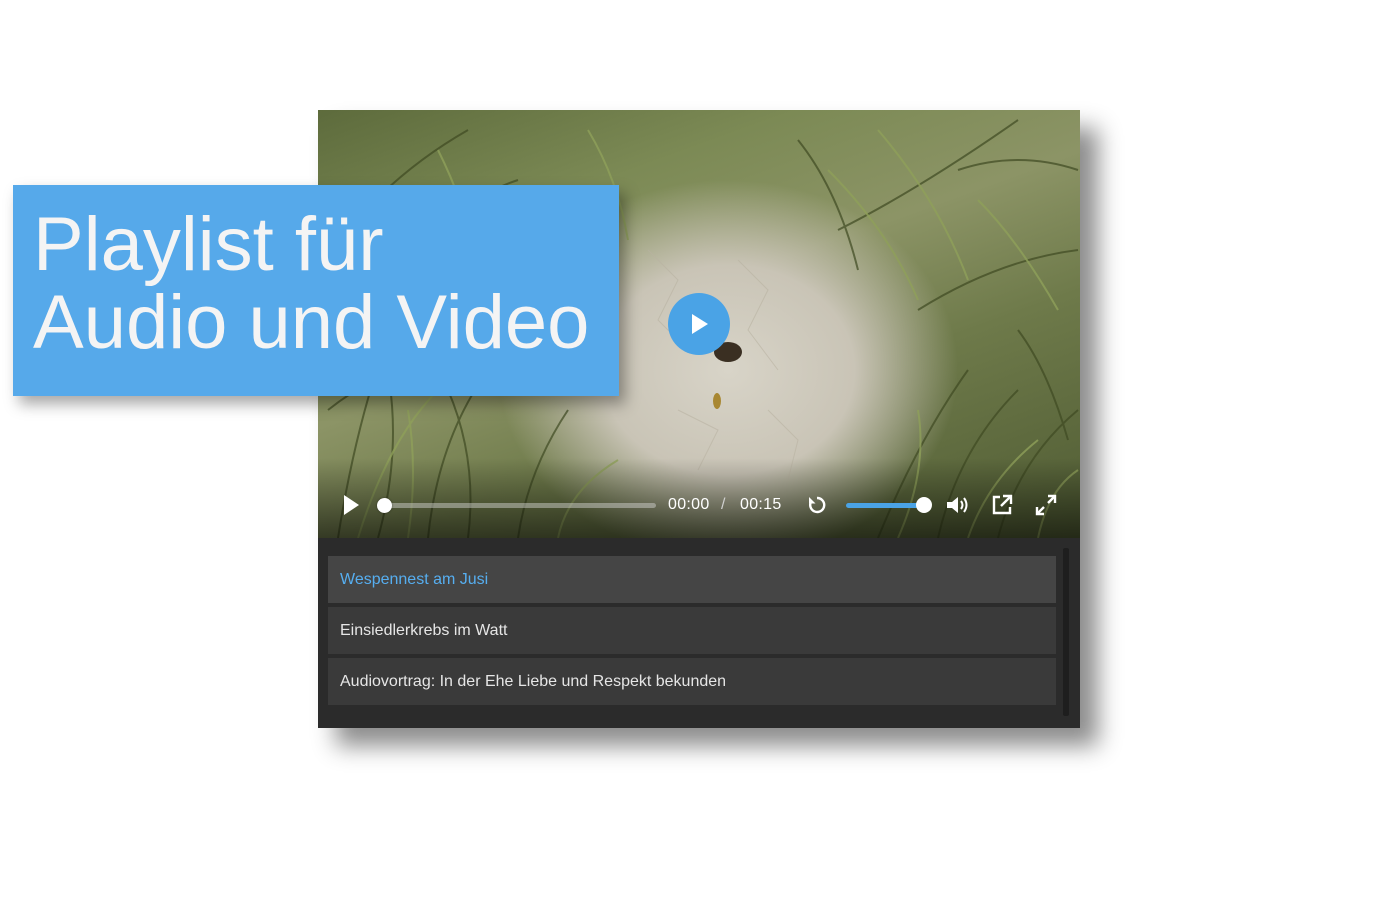 The image size is (1400, 900). Describe the element at coordinates (1066, 632) in the screenshot. I see `playlist-scrollbar` at that location.